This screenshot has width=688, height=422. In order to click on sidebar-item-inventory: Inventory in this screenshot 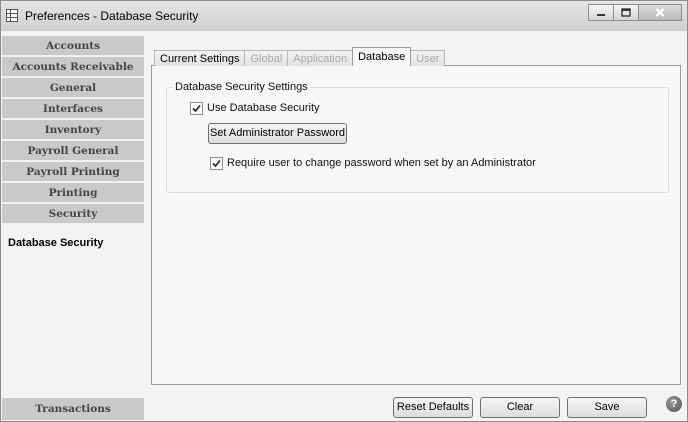, I will do `click(73, 130)`.